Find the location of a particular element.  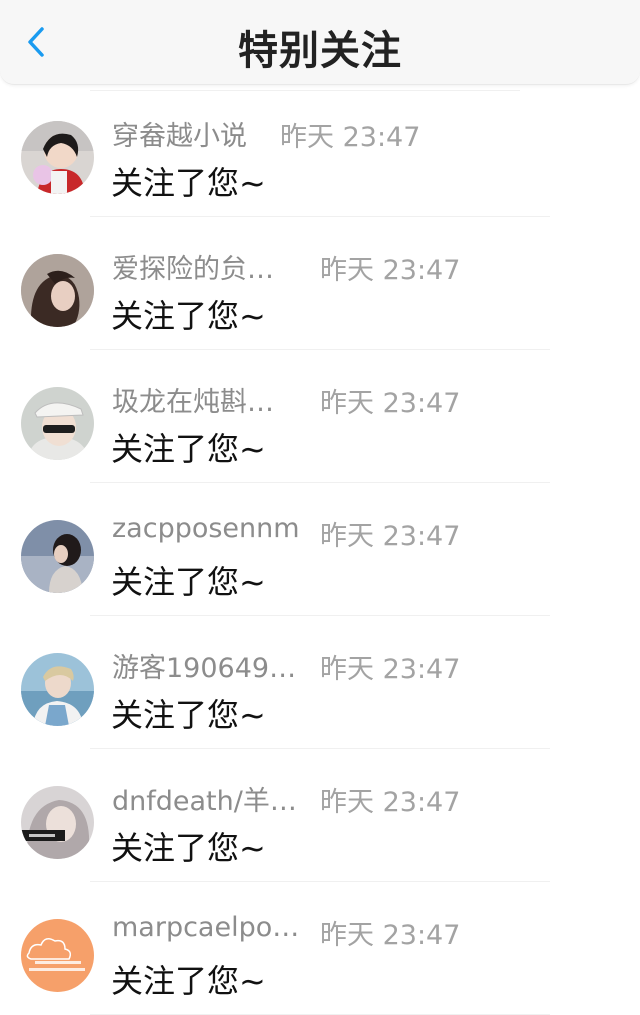

top-bar: 特别关注 is located at coordinates (320, 42).